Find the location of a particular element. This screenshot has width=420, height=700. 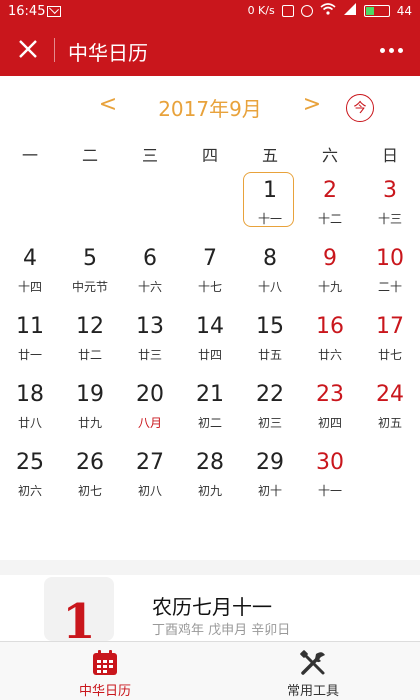

tools-icon is located at coordinates (312, 662).